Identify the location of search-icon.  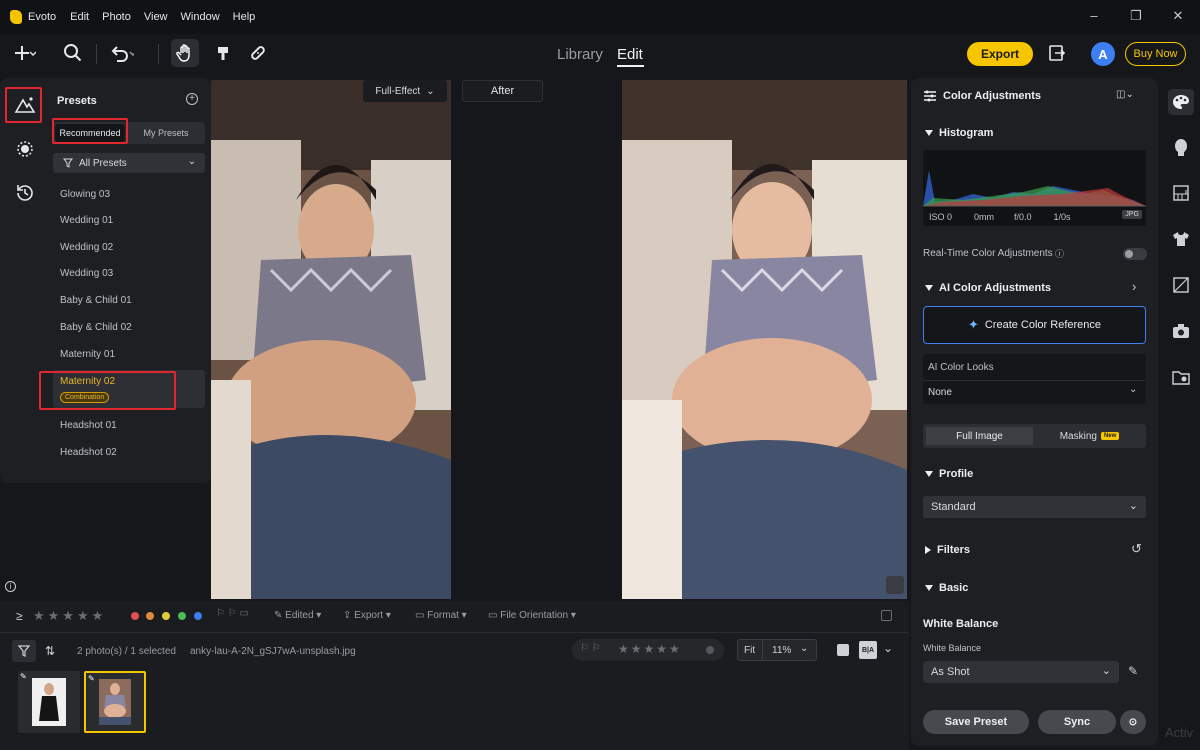
(73, 53).